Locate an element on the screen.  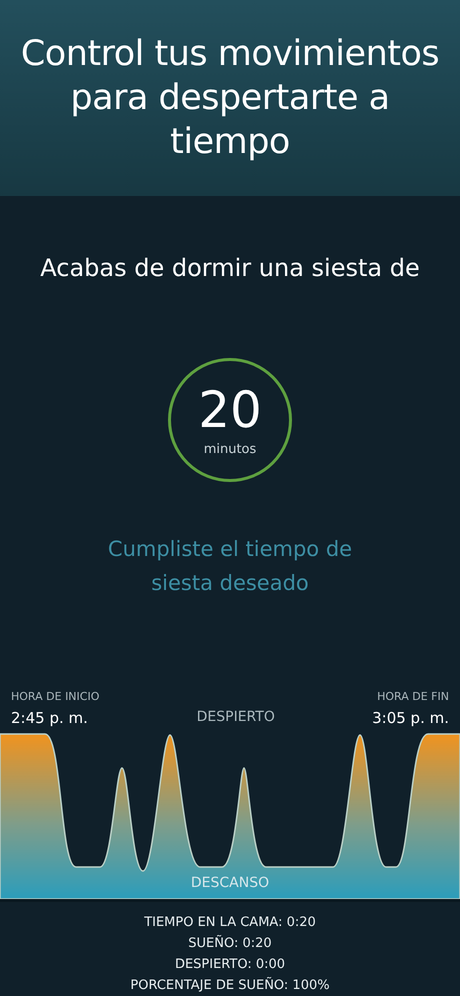
end-label: HORA DE FIN is located at coordinates (413, 696).